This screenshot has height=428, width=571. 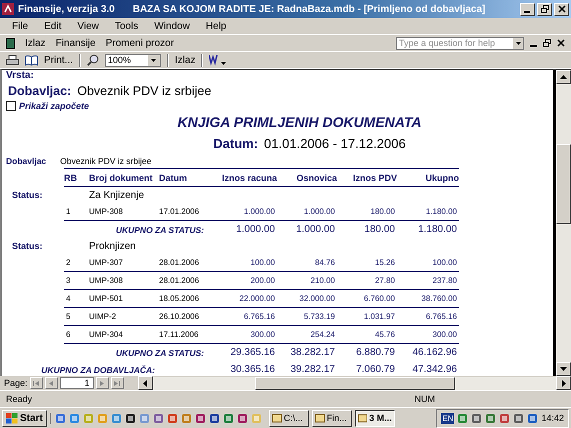 What do you see at coordinates (216, 26) in the screenshot?
I see `menu-item: Help` at bounding box center [216, 26].